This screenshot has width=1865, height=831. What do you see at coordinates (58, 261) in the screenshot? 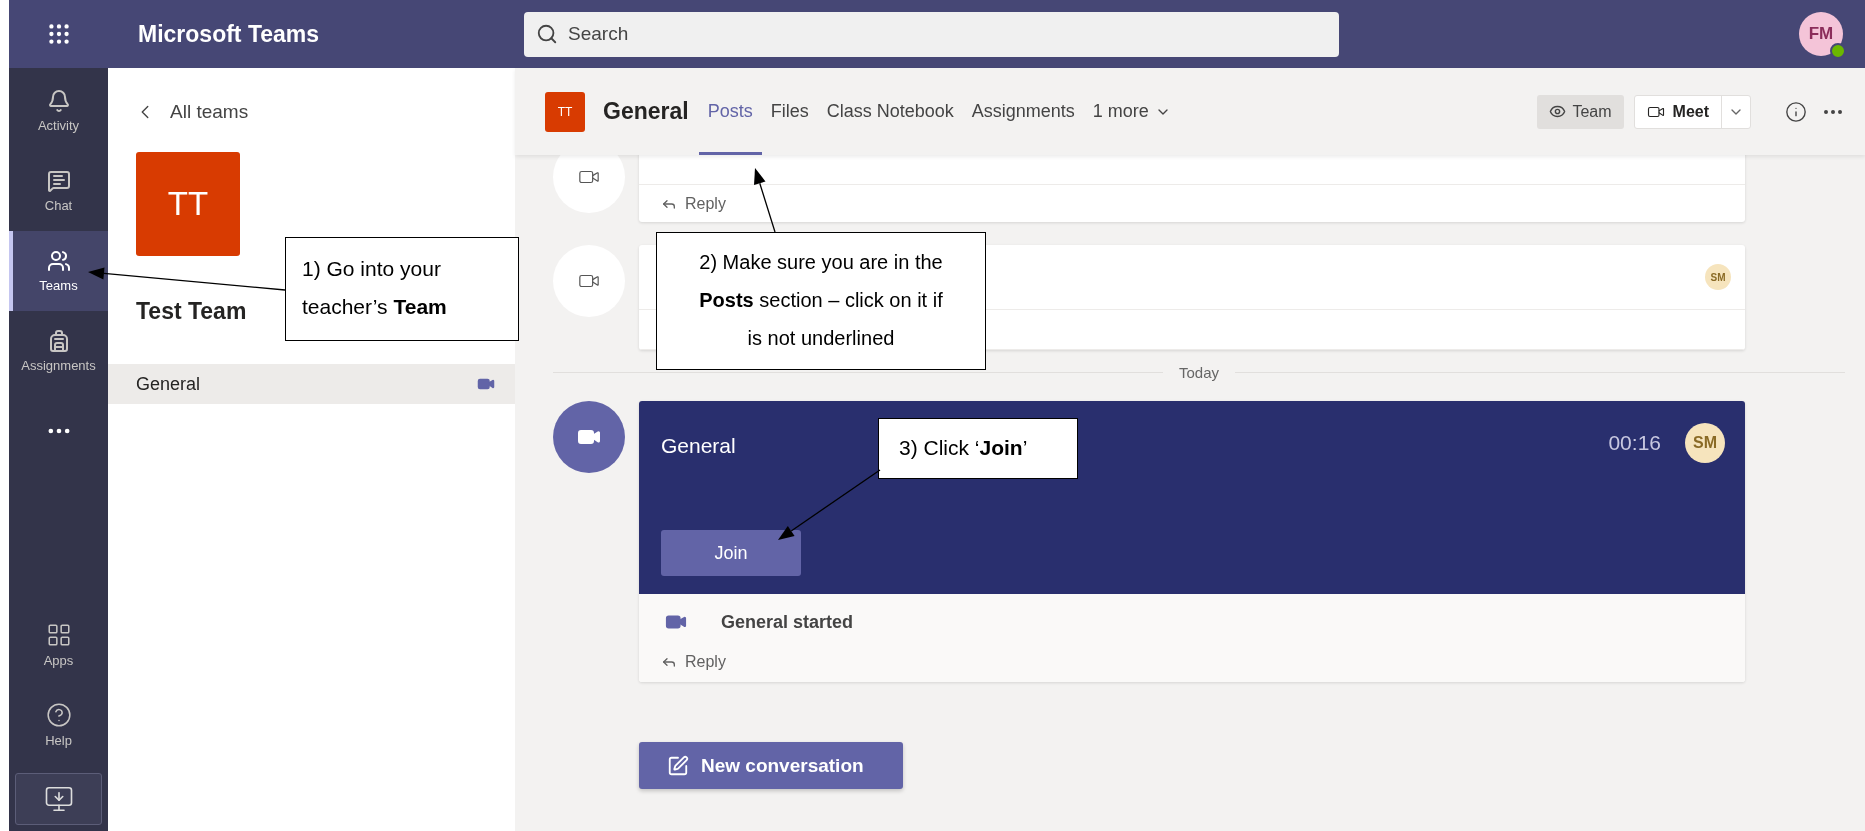
I see `people-icon` at bounding box center [58, 261].